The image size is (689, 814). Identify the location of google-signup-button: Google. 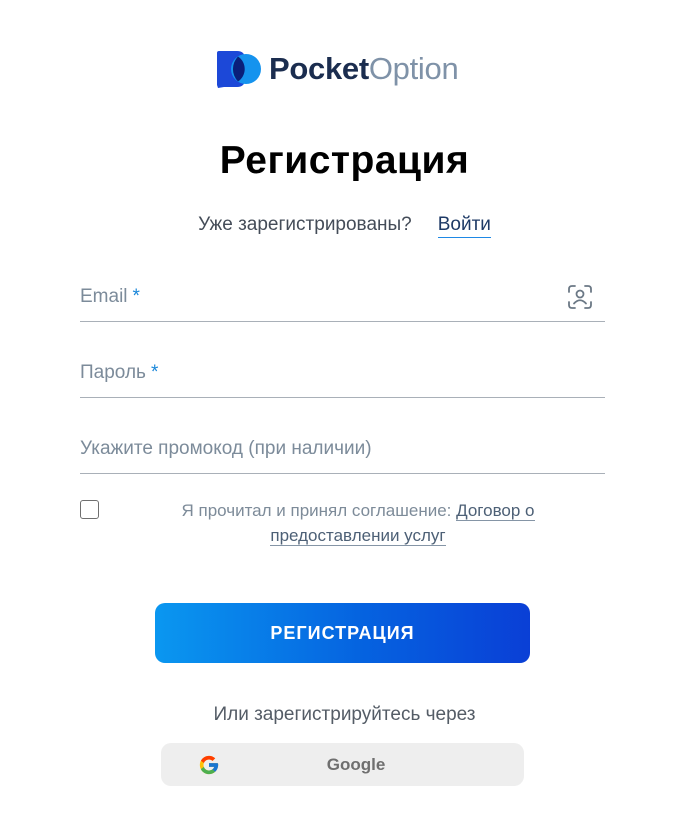
(342, 764).